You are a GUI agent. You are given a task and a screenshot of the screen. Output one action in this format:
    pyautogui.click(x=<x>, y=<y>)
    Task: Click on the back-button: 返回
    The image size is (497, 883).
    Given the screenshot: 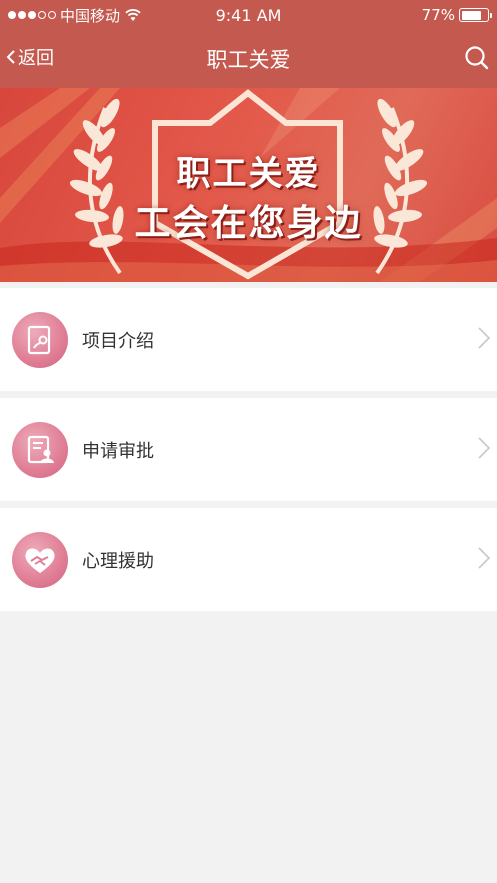 What is the action you would take?
    pyautogui.click(x=29, y=57)
    